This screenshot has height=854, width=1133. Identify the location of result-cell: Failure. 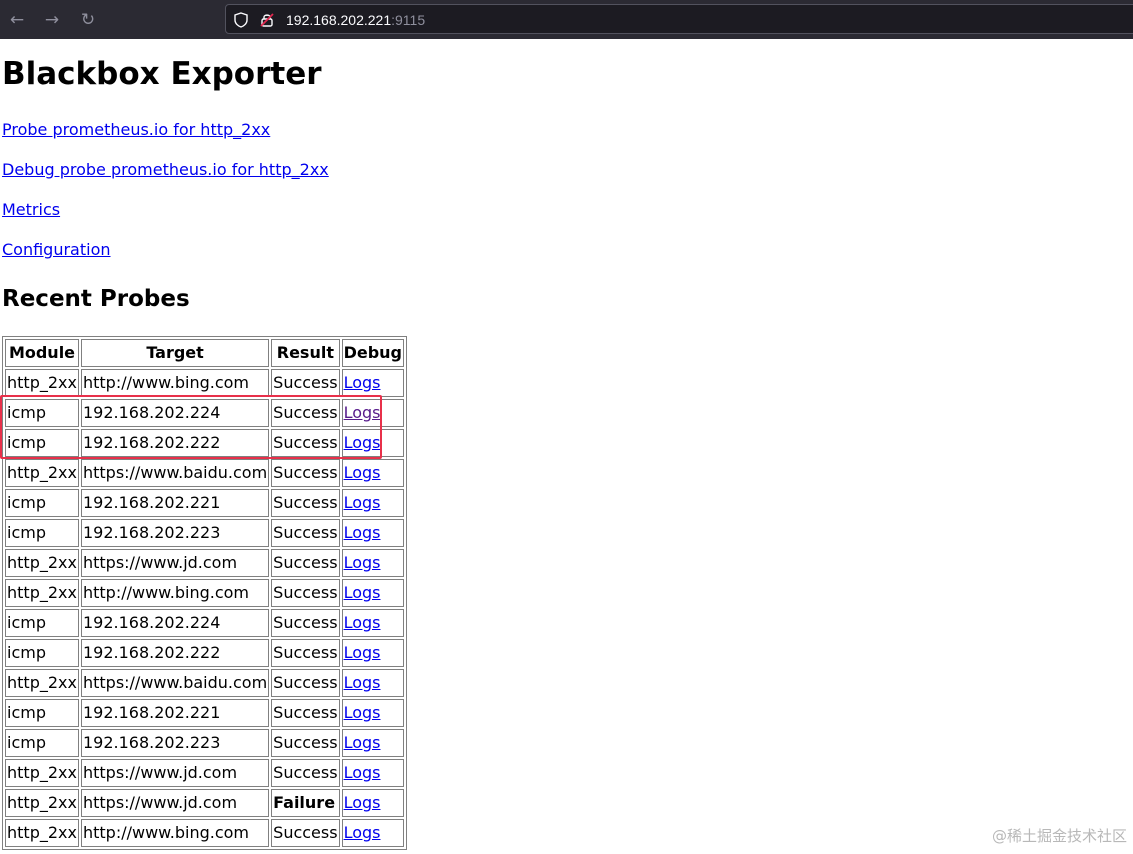
(305, 803).